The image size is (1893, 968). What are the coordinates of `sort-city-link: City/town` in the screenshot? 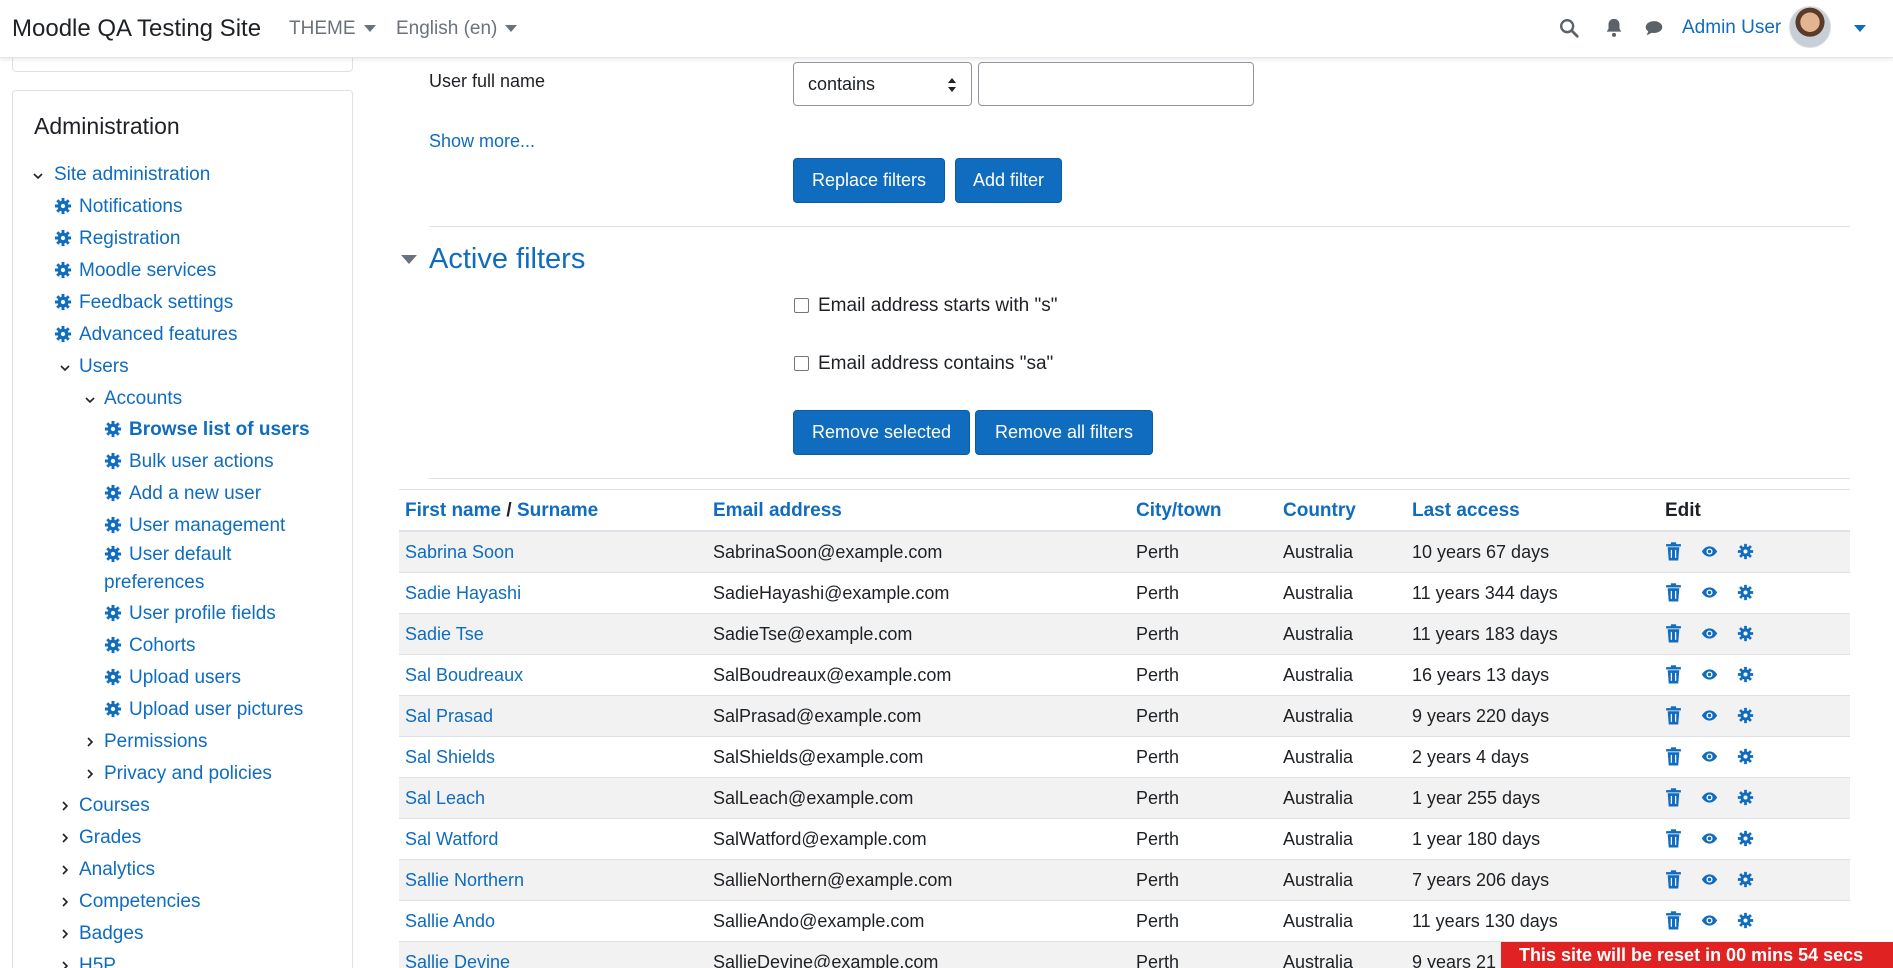 It's located at (1179, 511).